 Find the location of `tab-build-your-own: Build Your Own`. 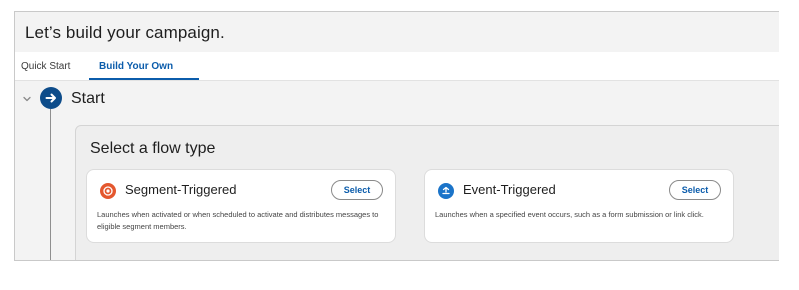

tab-build-your-own: Build Your Own is located at coordinates (136, 66).